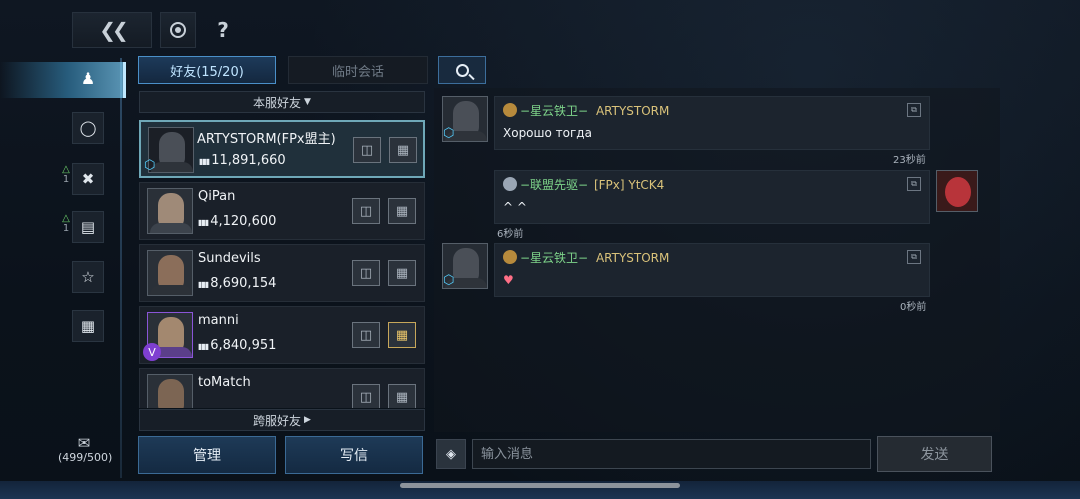 The width and height of the screenshot is (1080, 499). Describe the element at coordinates (282, 211) in the screenshot. I see `friend-row: QiPan 4,120,600 ◫ ▦` at that location.